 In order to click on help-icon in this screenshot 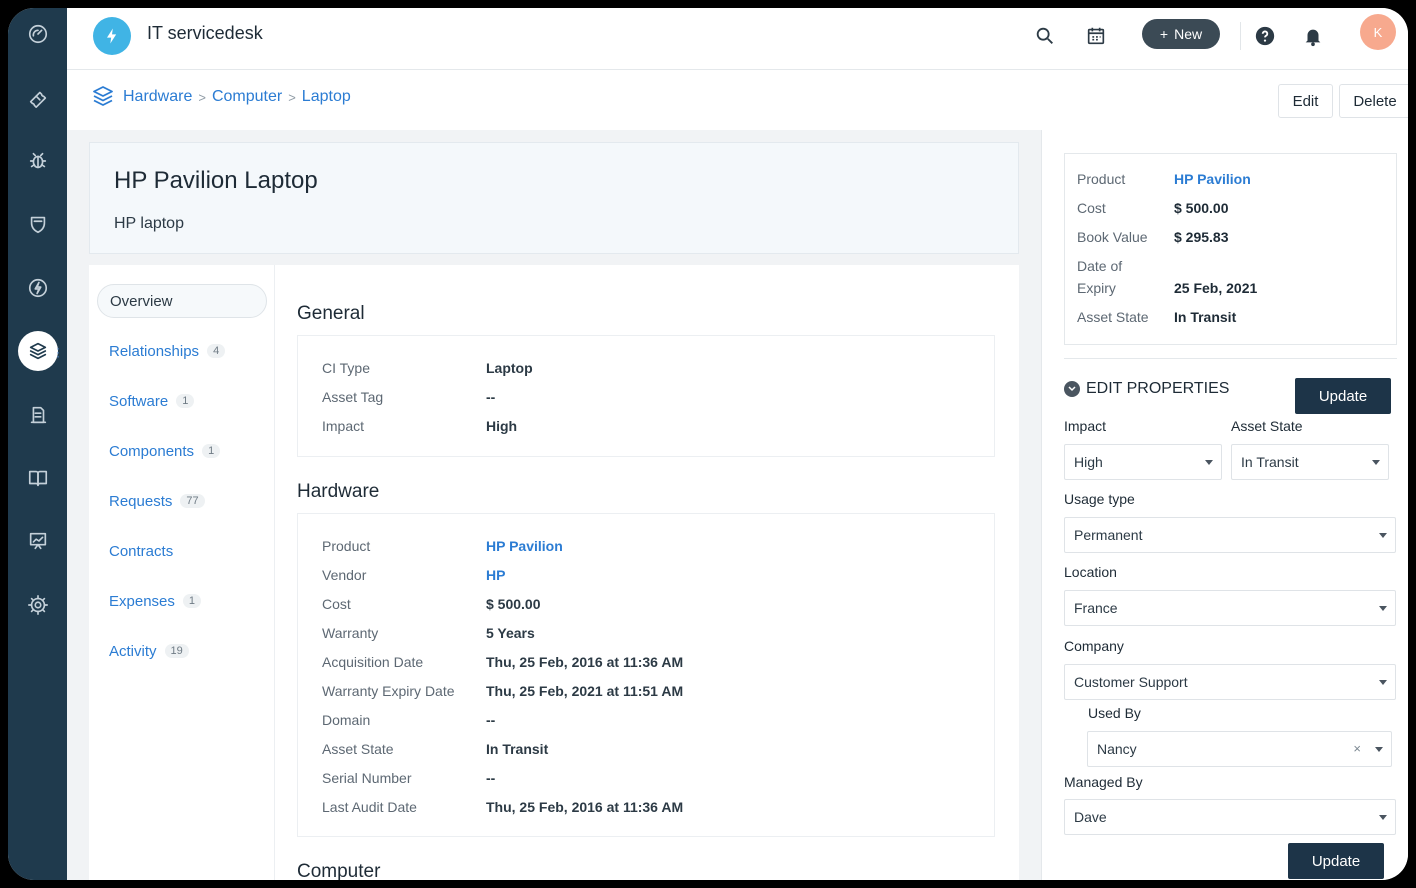, I will do `click(1265, 36)`.